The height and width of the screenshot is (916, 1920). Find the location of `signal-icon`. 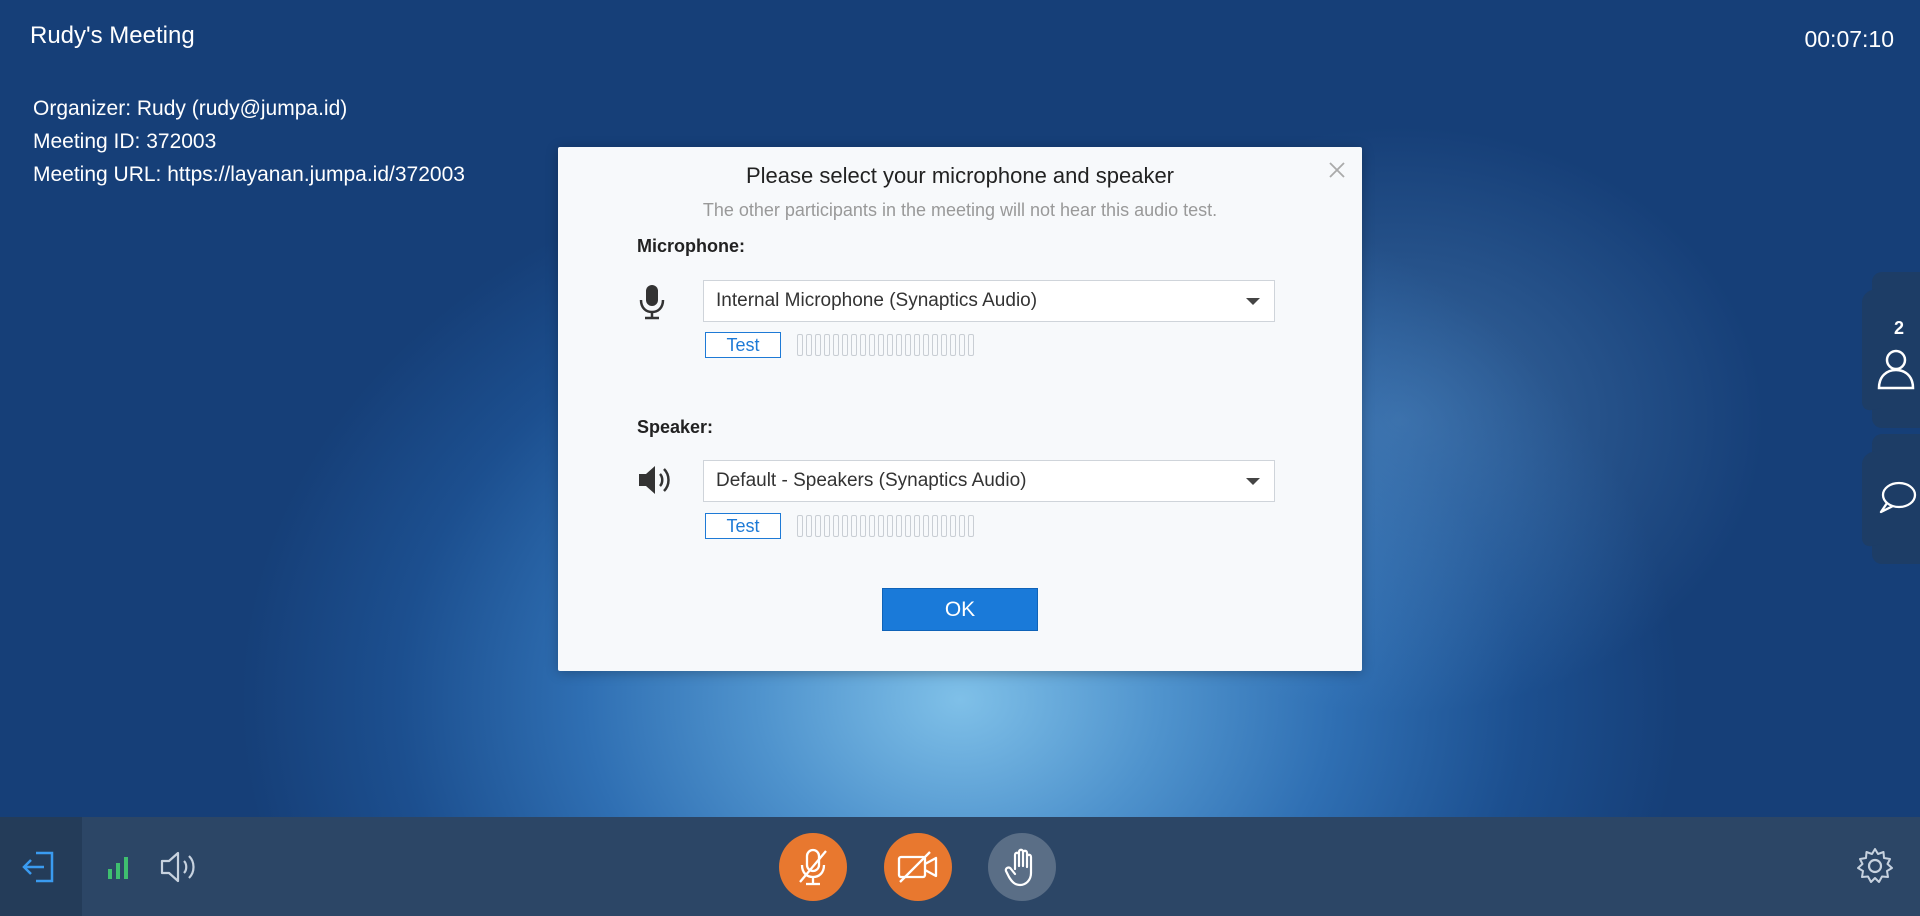

signal-icon is located at coordinates (118, 867).